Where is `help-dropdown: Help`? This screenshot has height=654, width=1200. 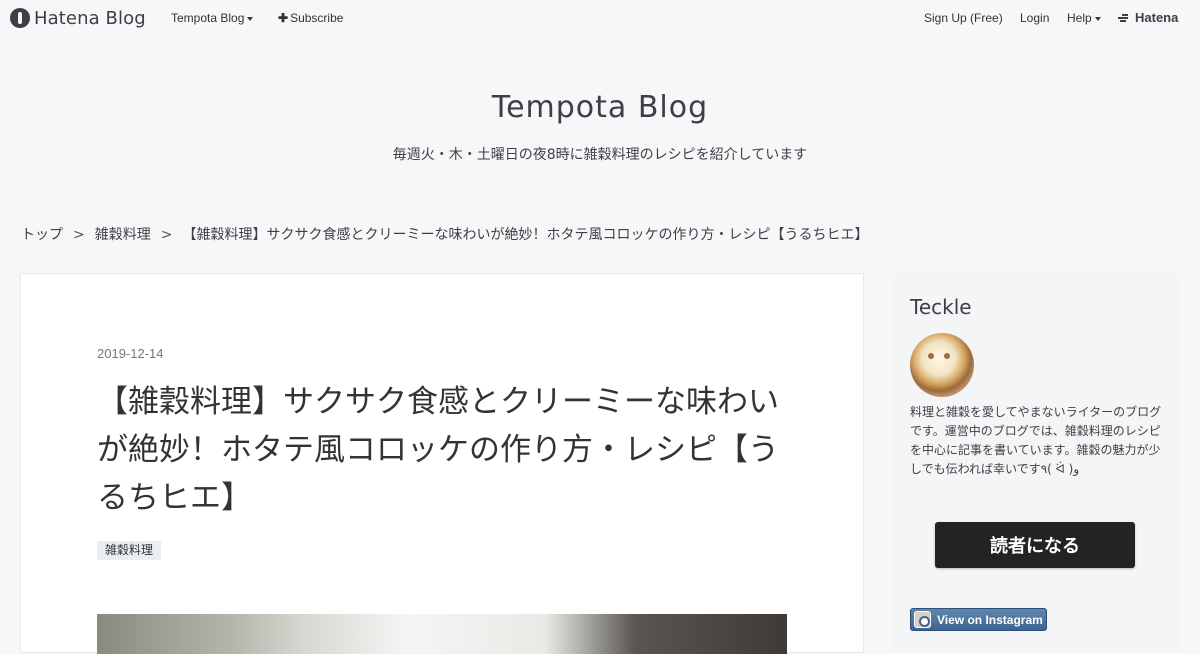 help-dropdown: Help is located at coordinates (1084, 18).